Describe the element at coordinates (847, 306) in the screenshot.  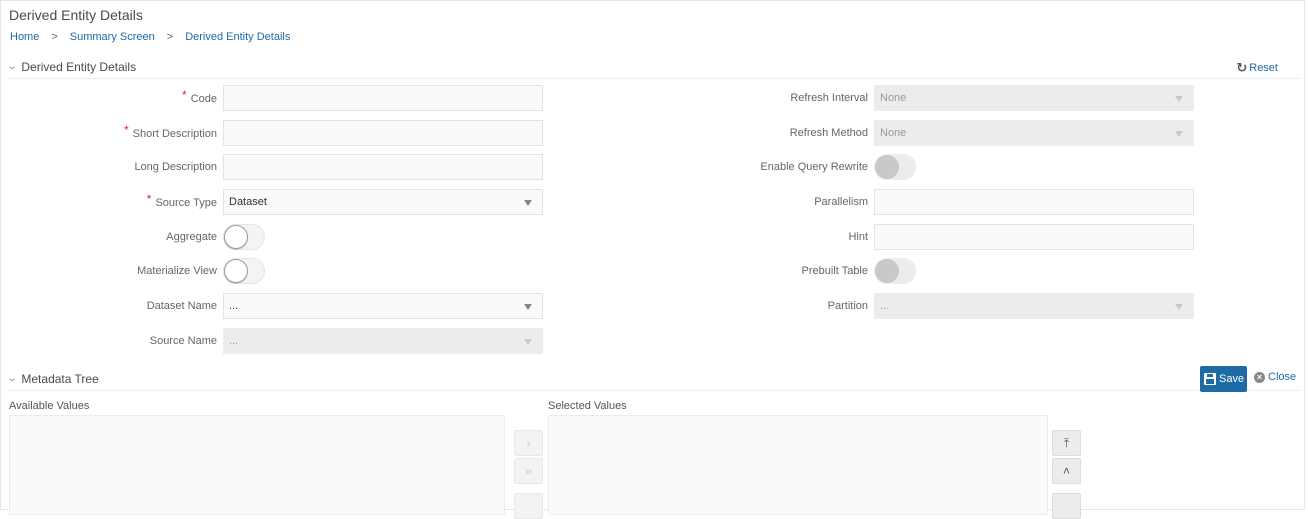
I see `partition-label: Partition` at that location.